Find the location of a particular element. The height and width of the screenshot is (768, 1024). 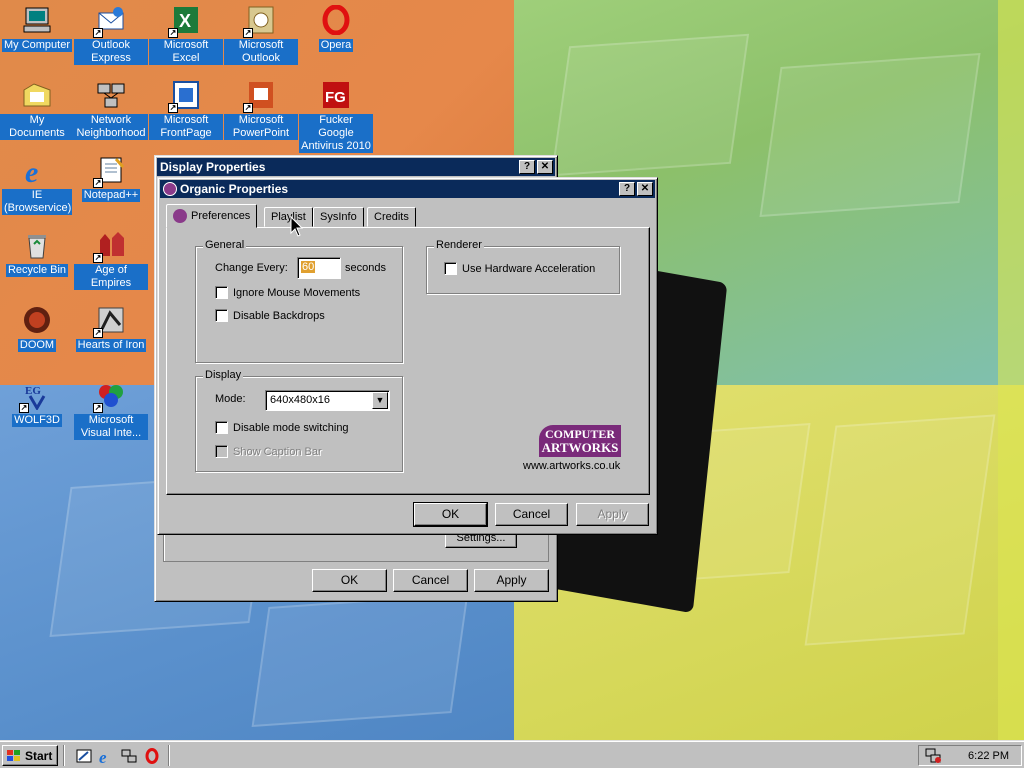

outlook-express-icon: ↗ is located at coordinates (110, 21).